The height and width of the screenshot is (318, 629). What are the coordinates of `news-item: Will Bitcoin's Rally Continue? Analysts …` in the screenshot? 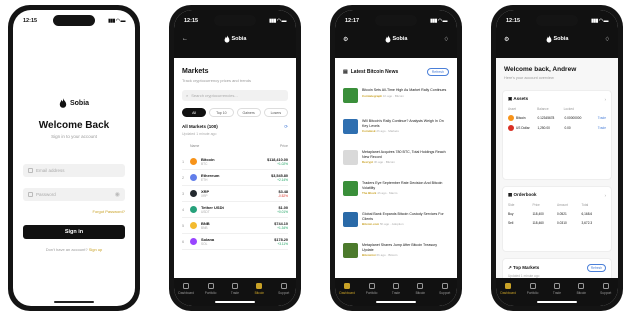 It's located at (396, 131).